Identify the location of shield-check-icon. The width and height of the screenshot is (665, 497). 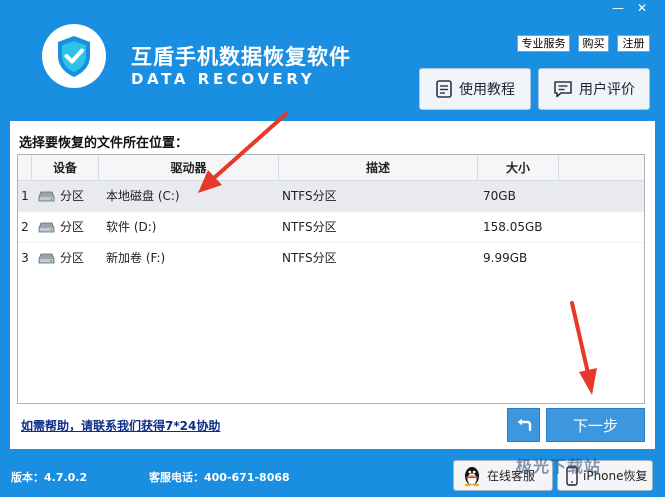
(74, 56).